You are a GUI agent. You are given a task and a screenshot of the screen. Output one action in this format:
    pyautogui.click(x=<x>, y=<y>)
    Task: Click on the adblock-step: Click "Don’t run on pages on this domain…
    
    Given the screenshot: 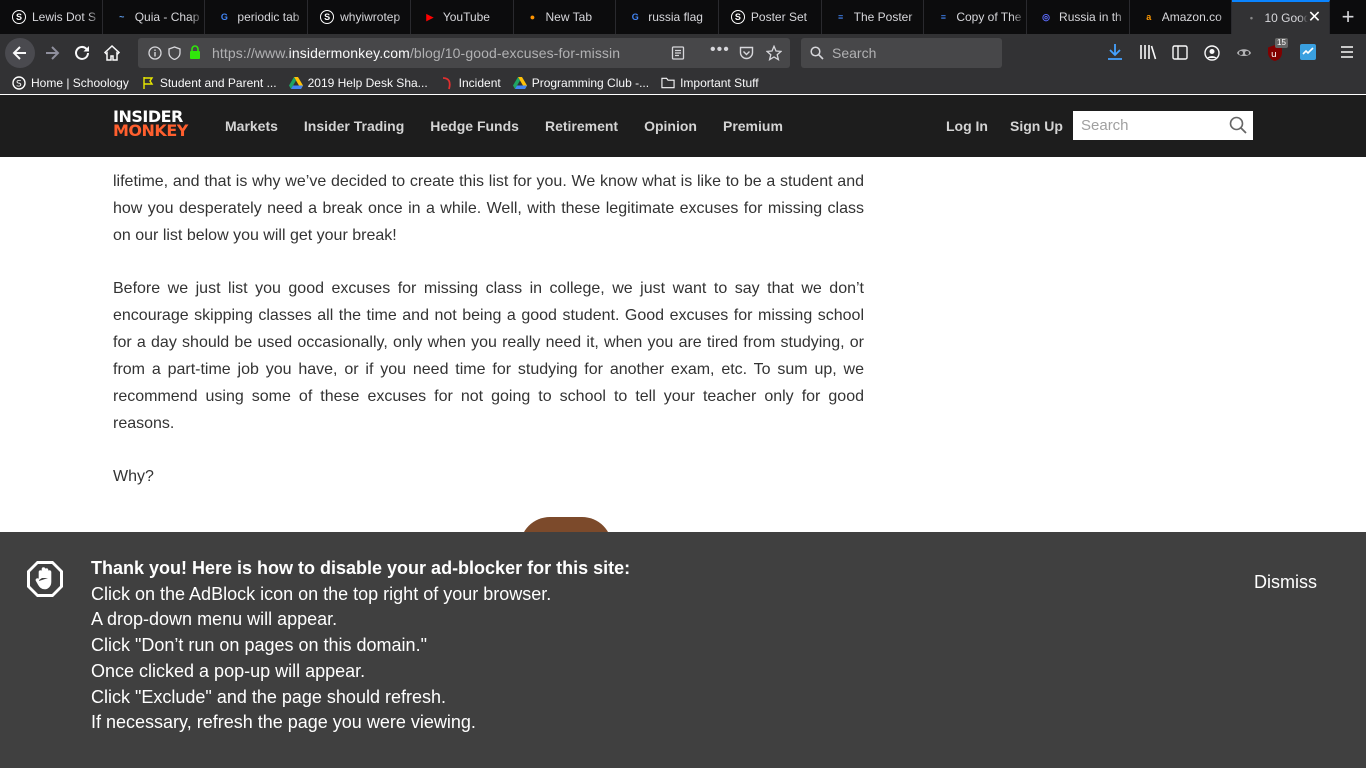 What is the action you would take?
    pyautogui.click(x=259, y=645)
    